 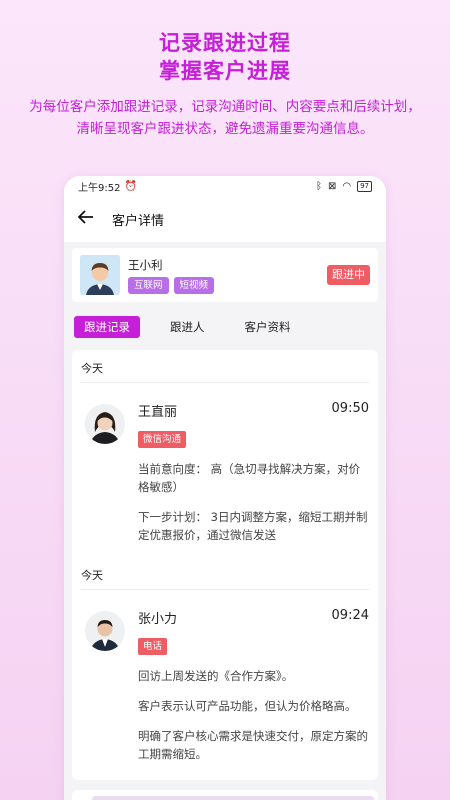 I want to click on tab-followers: 跟进人, so click(x=187, y=327).